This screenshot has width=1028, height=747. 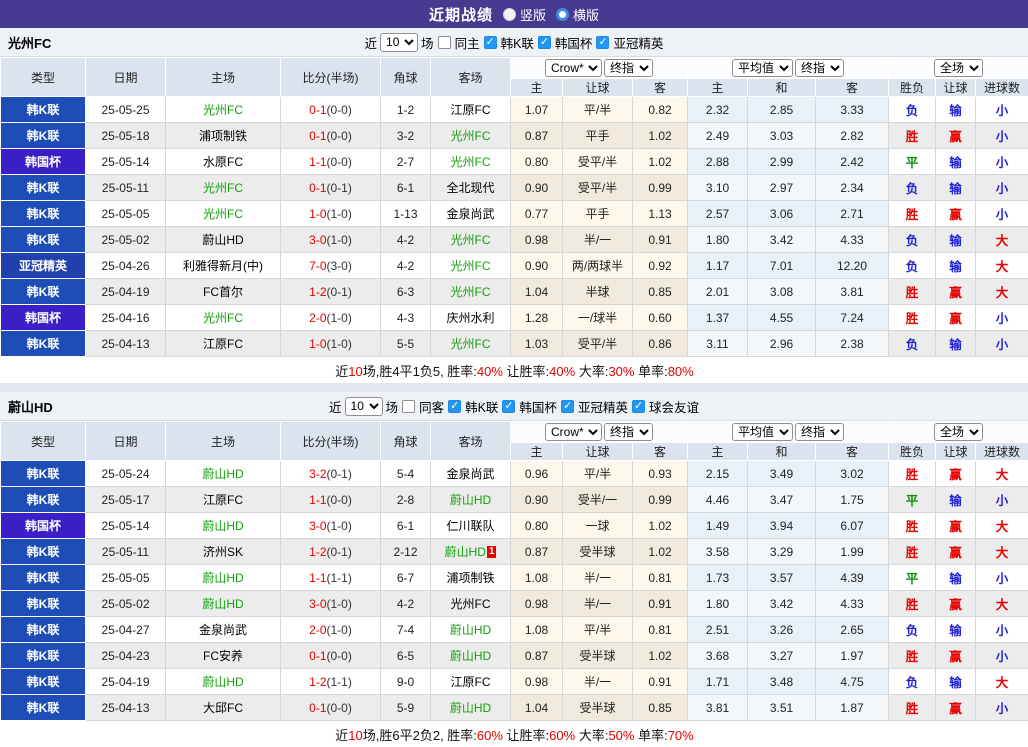 What do you see at coordinates (471, 526) in the screenshot?
I see `away-team-cell: 仁川联队` at bounding box center [471, 526].